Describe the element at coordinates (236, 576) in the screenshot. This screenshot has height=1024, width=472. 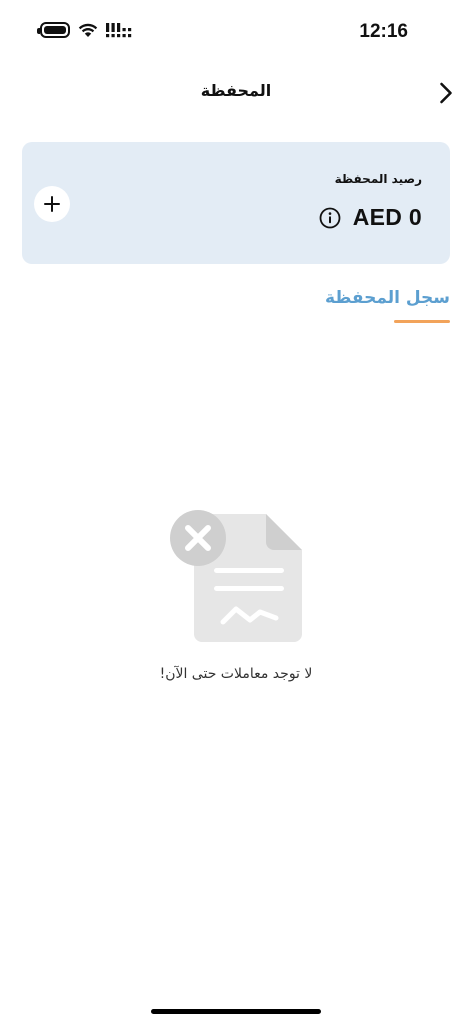
I see `no-transactions-document-icon` at that location.